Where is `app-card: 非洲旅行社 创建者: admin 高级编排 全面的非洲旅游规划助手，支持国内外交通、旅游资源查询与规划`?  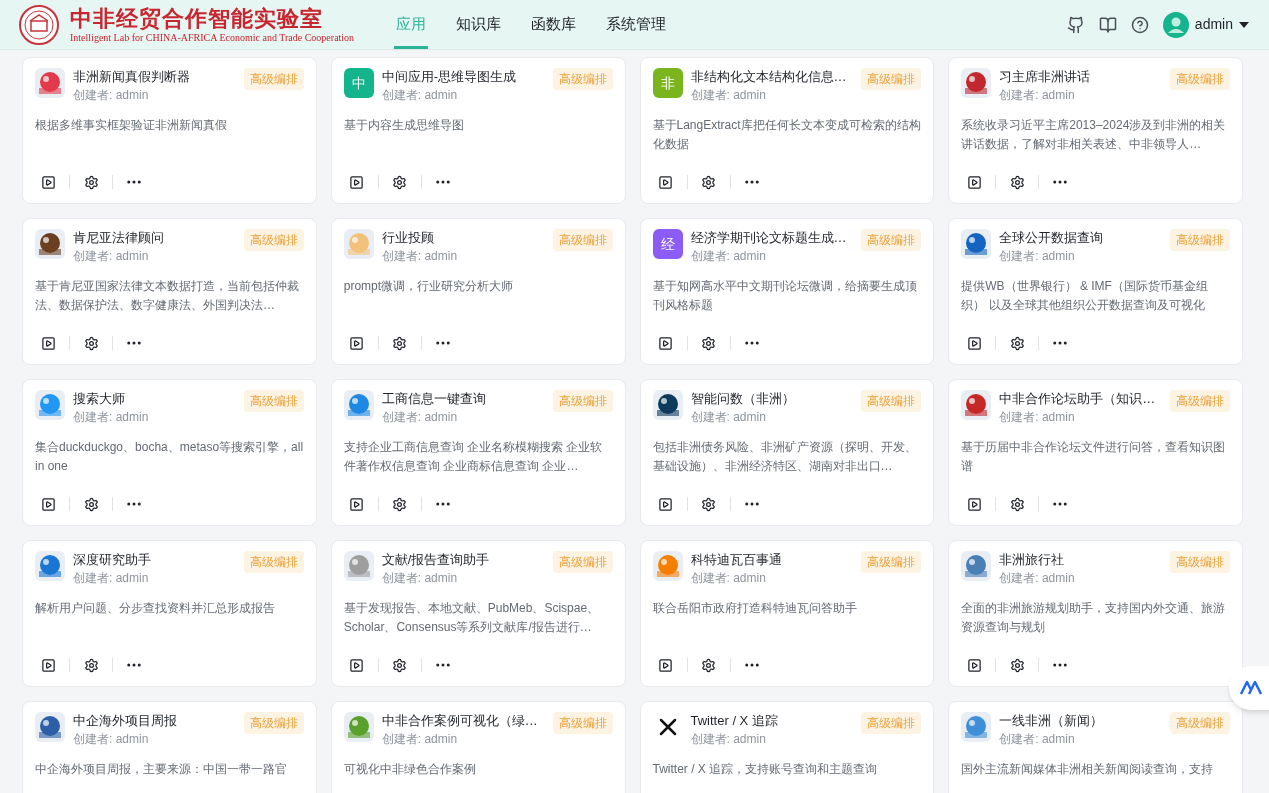
app-card: 非洲旅行社 创建者: admin 高级编排 全面的非洲旅游规划助手，支持国内外交通、旅游资源查询与规划 is located at coordinates (1095, 613).